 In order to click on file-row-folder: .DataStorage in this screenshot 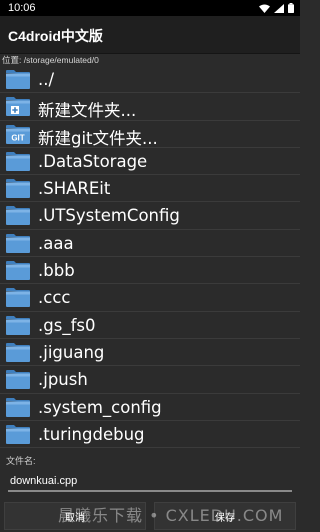, I will do `click(150, 162)`.